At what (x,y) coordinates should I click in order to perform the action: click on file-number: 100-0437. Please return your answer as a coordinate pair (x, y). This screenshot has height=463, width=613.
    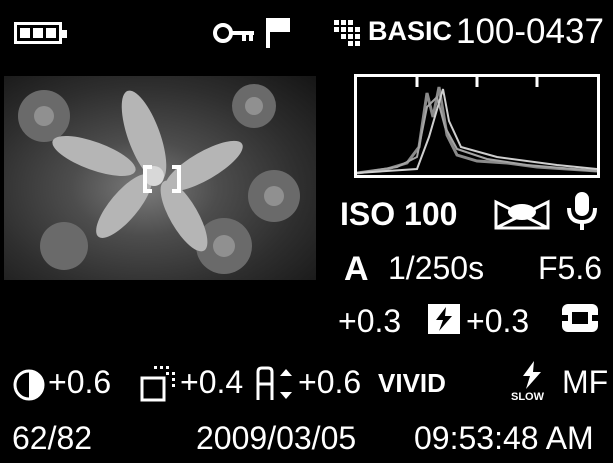
    Looking at the image, I should click on (530, 31).